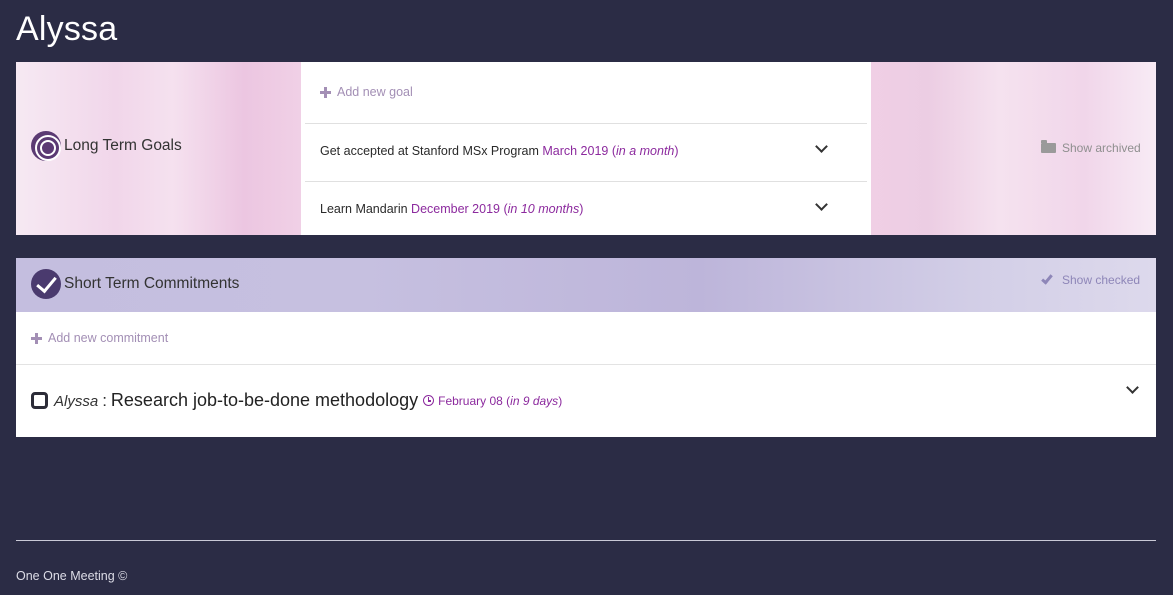 The image size is (1173, 595). What do you see at coordinates (1048, 146) in the screenshot?
I see `folder-open-icon` at bounding box center [1048, 146].